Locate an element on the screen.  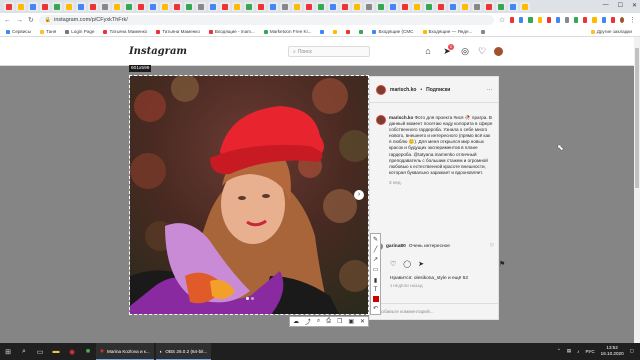
reload-icon: ↻ is located at coordinates (31, 20).